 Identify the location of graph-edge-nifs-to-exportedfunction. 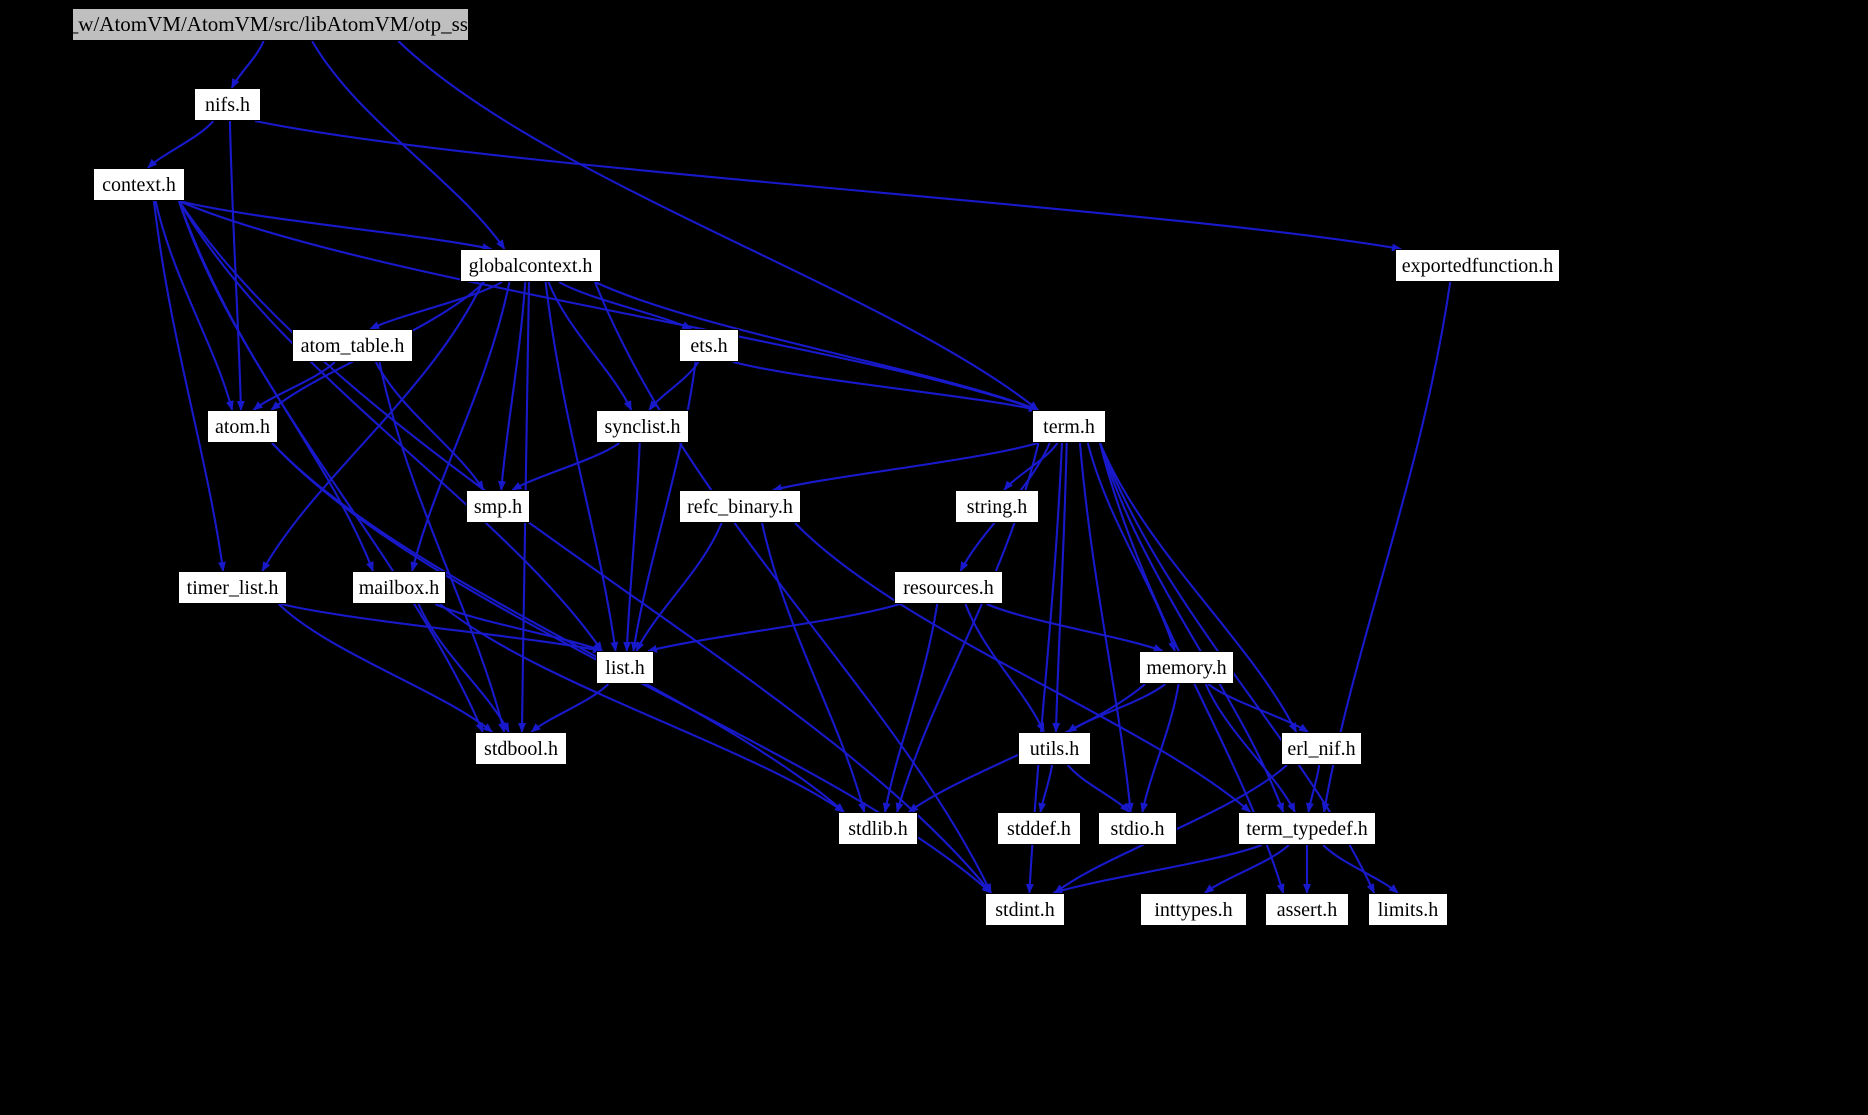
(828, 185).